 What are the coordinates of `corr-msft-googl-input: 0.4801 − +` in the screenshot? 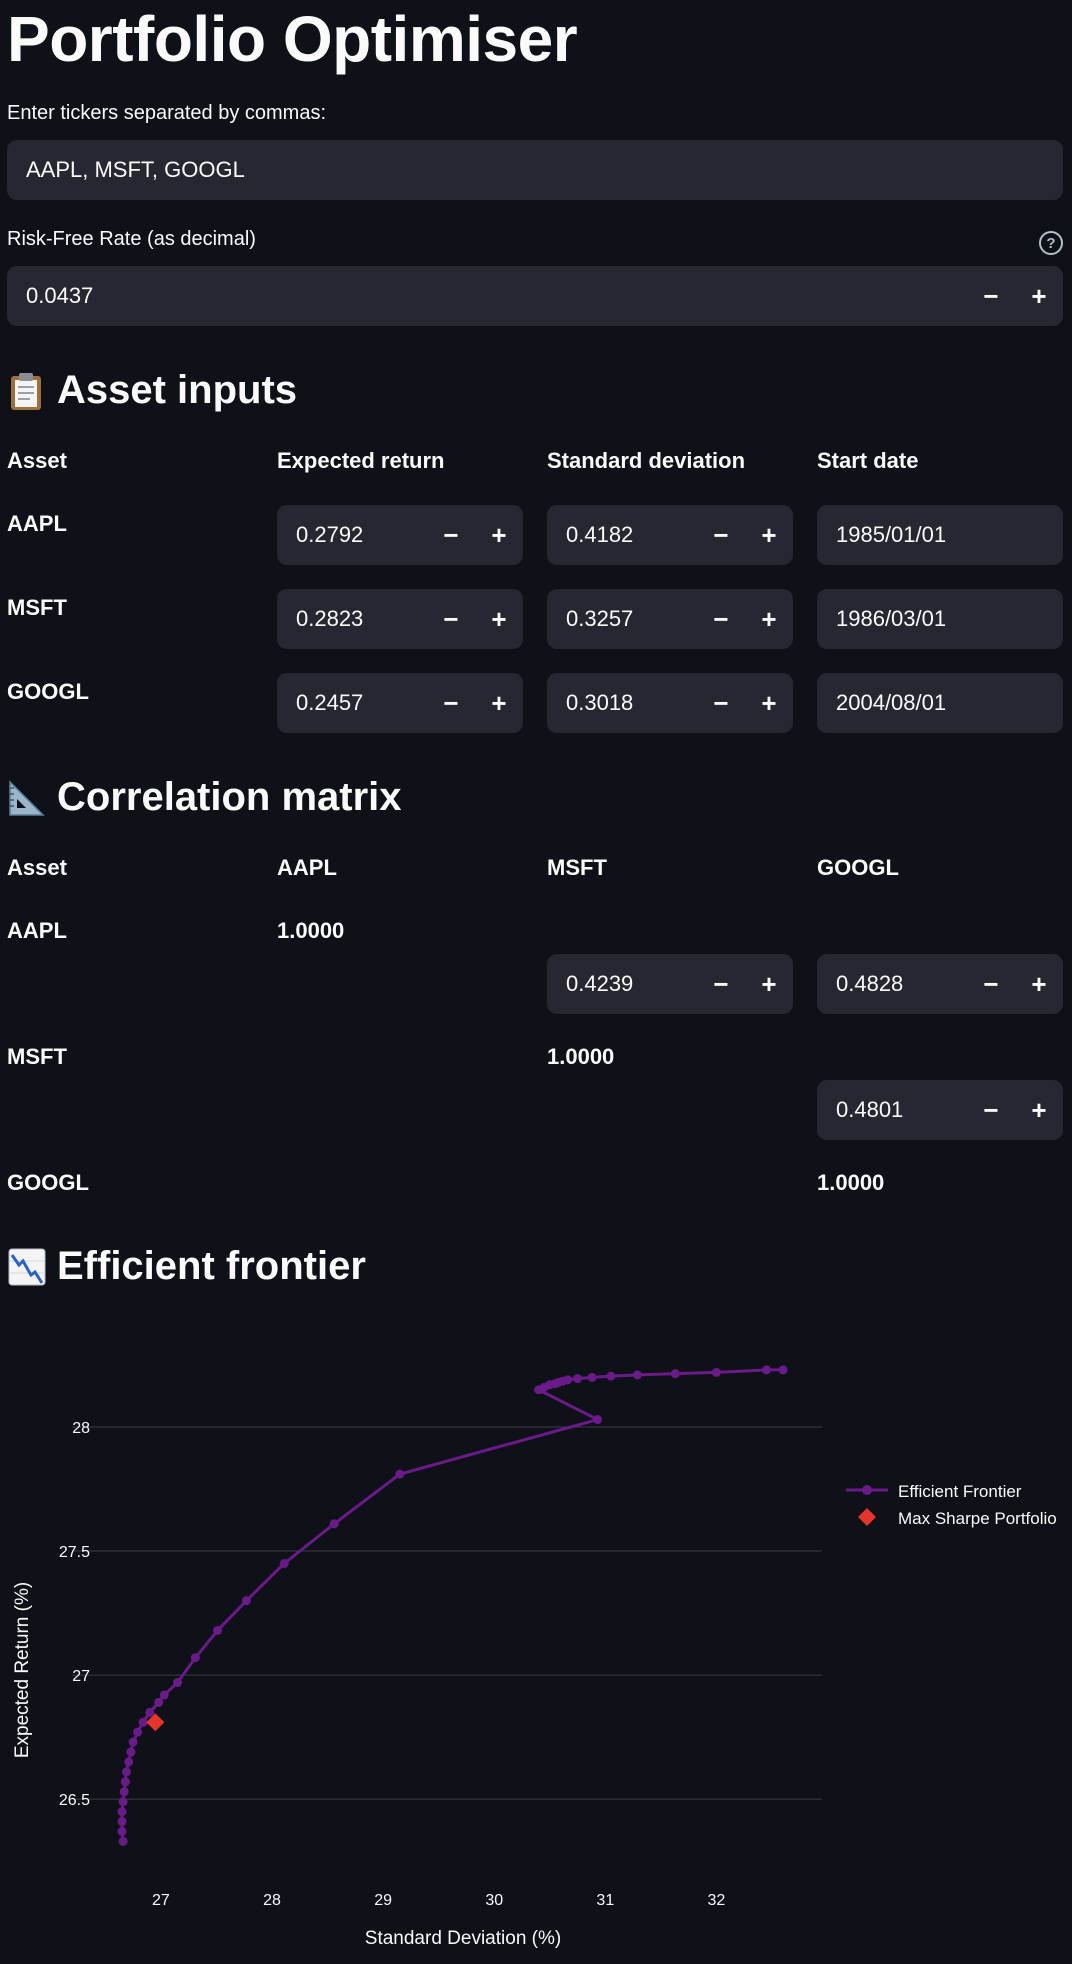 It's located at (940, 1110).